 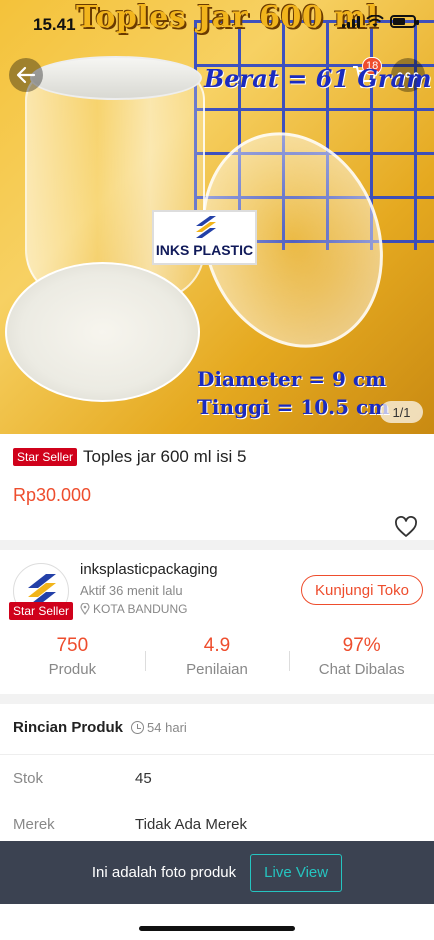 I want to click on weight-caption: Berat = 61 Gram, so click(x=318, y=78).